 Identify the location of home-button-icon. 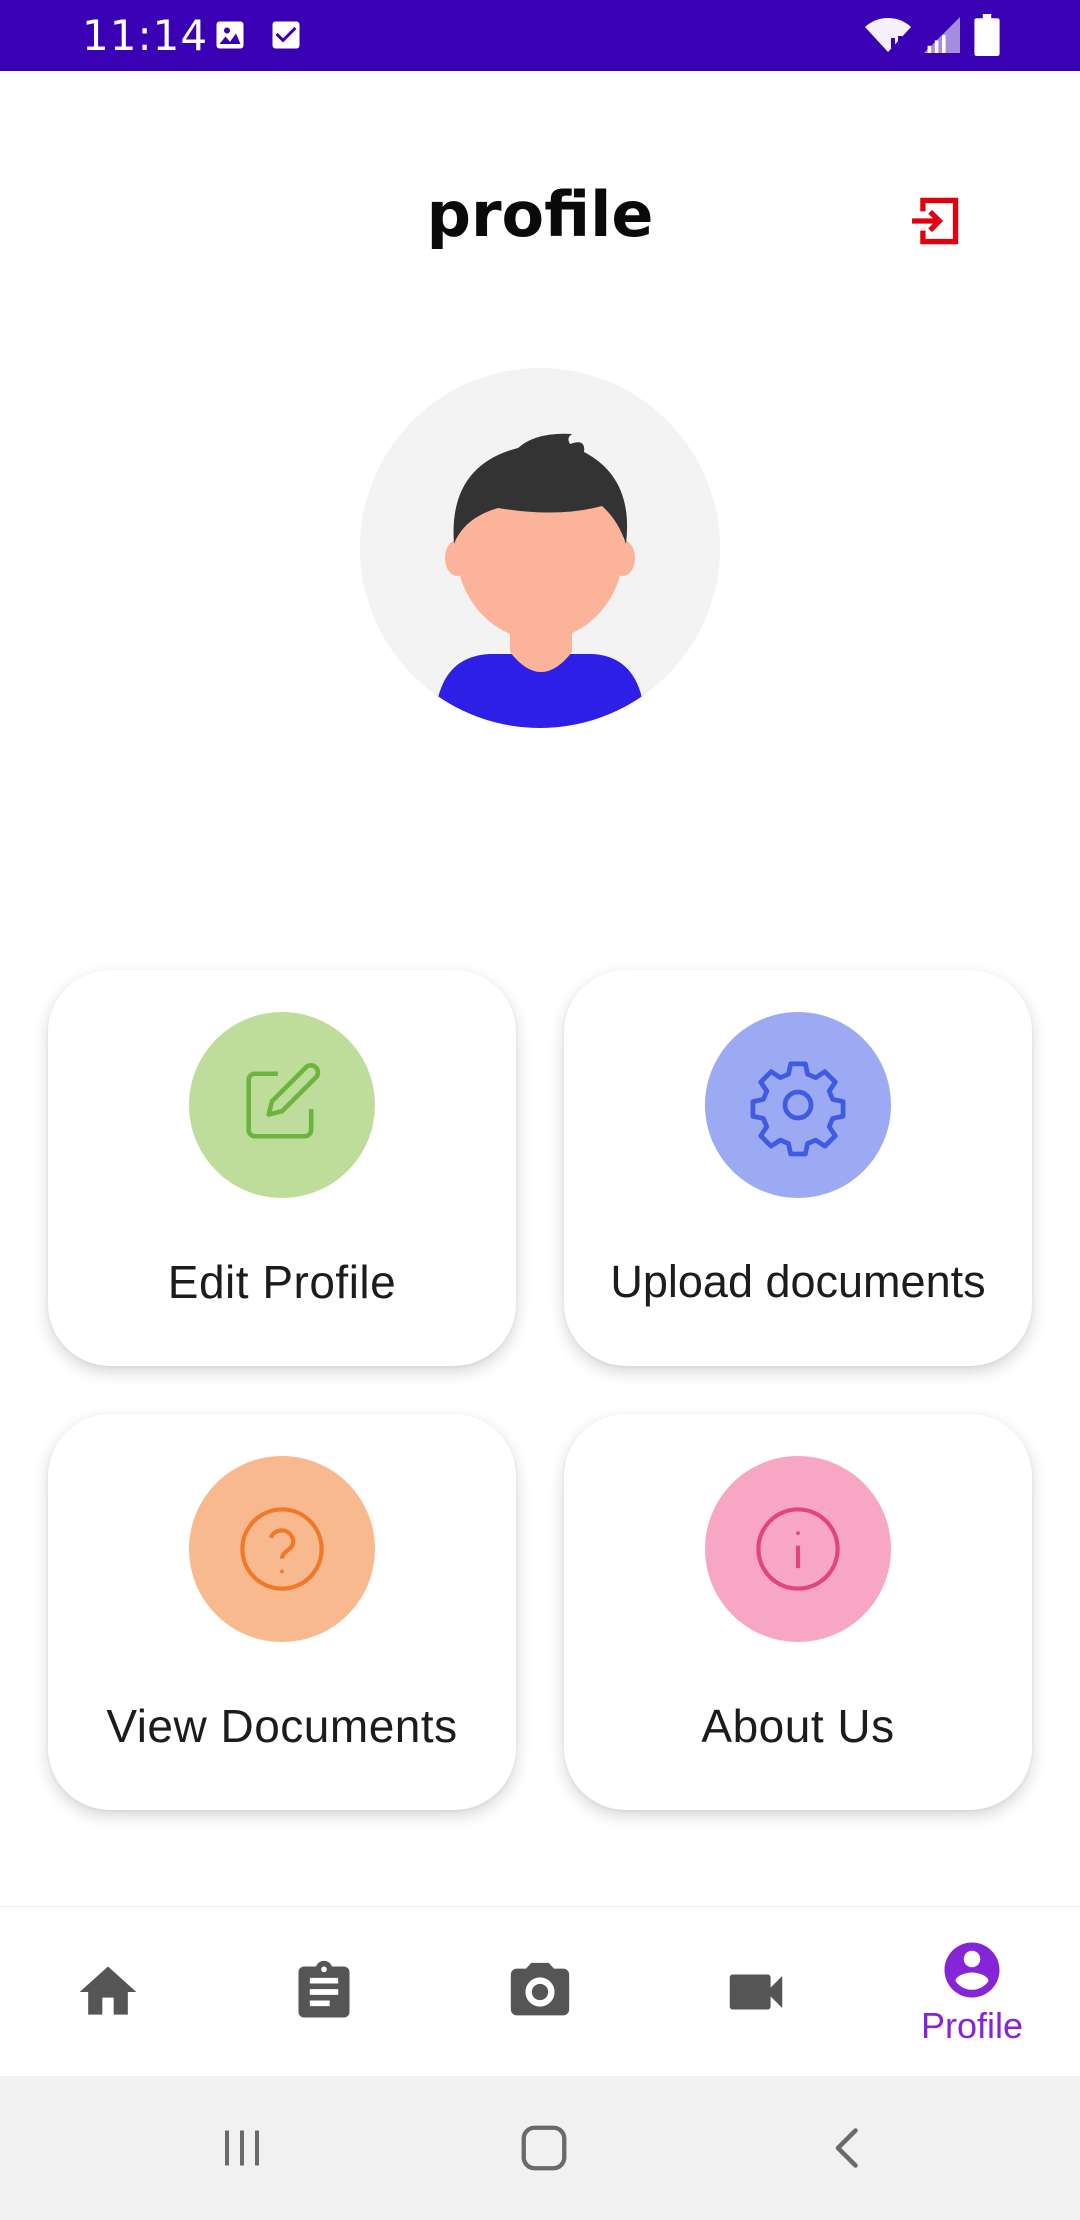
(544, 2148).